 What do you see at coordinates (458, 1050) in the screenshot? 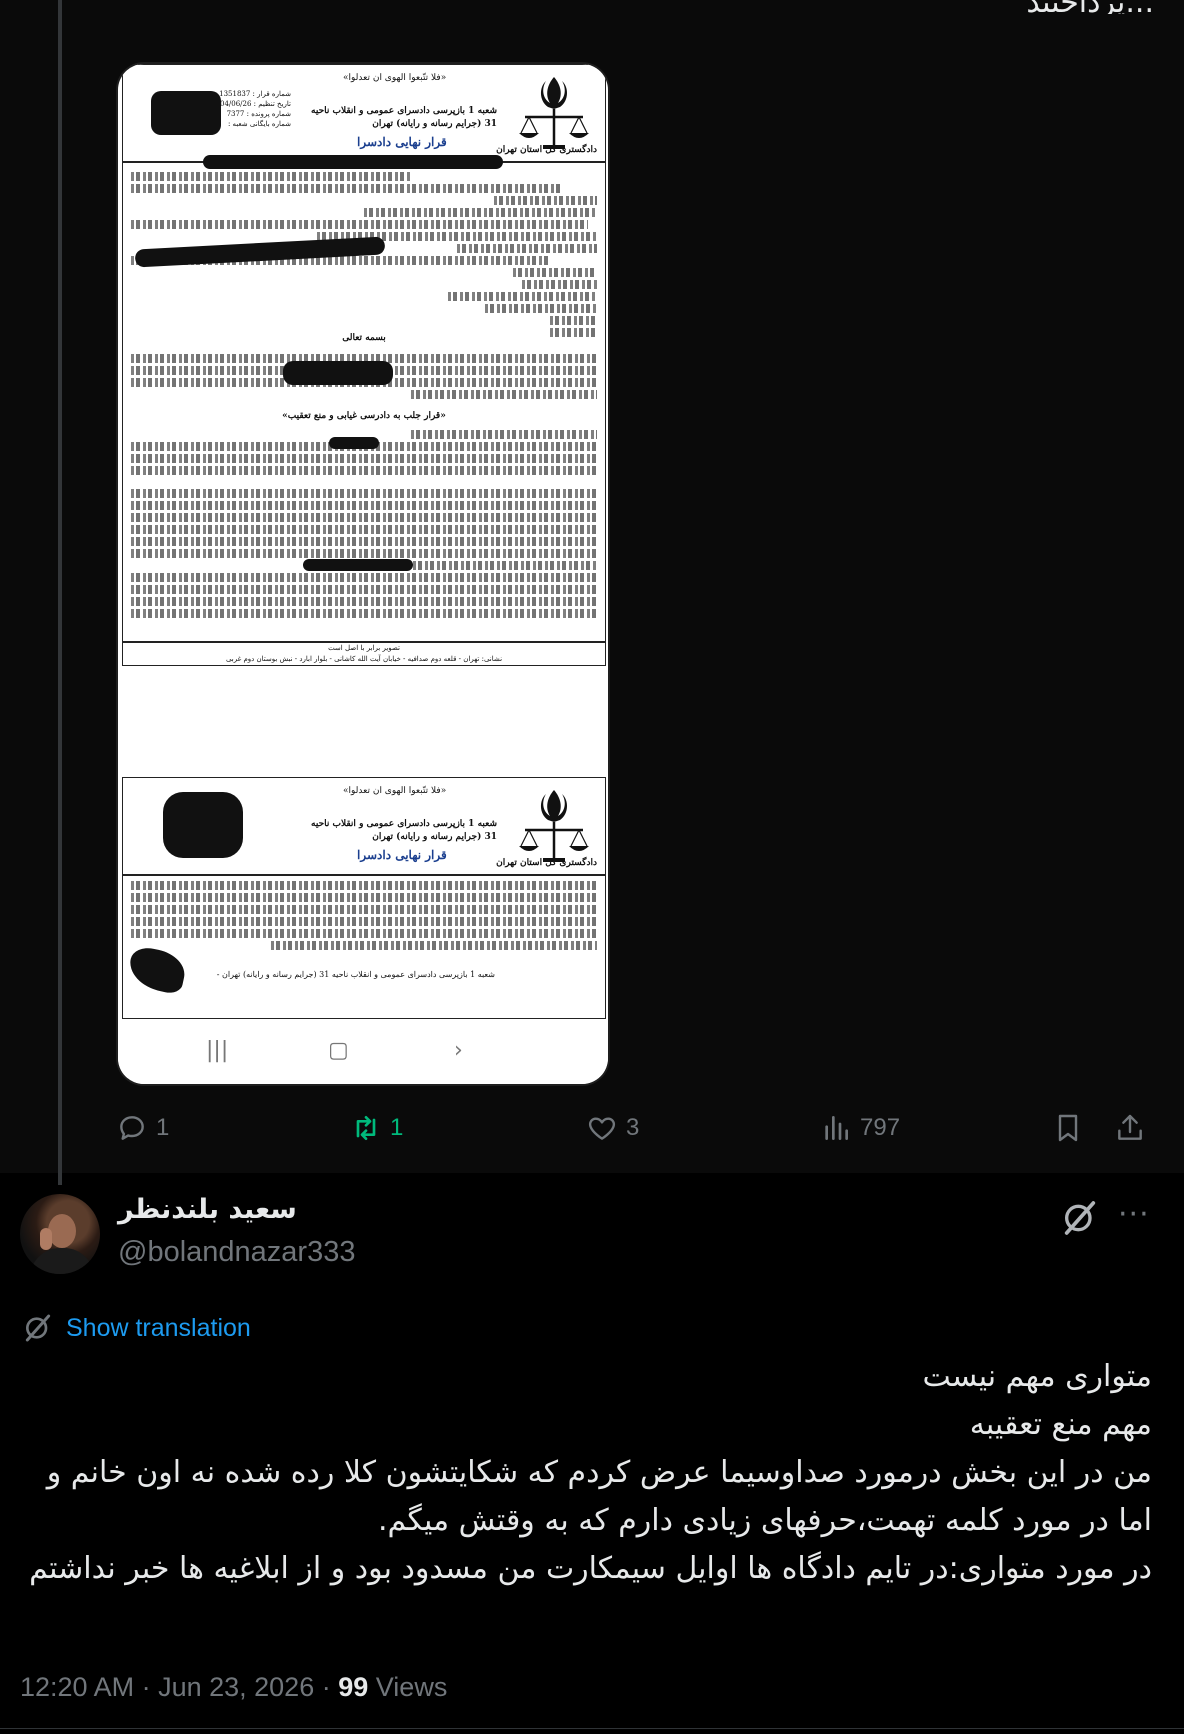
I see `back-chevron-icon: ›` at bounding box center [458, 1050].